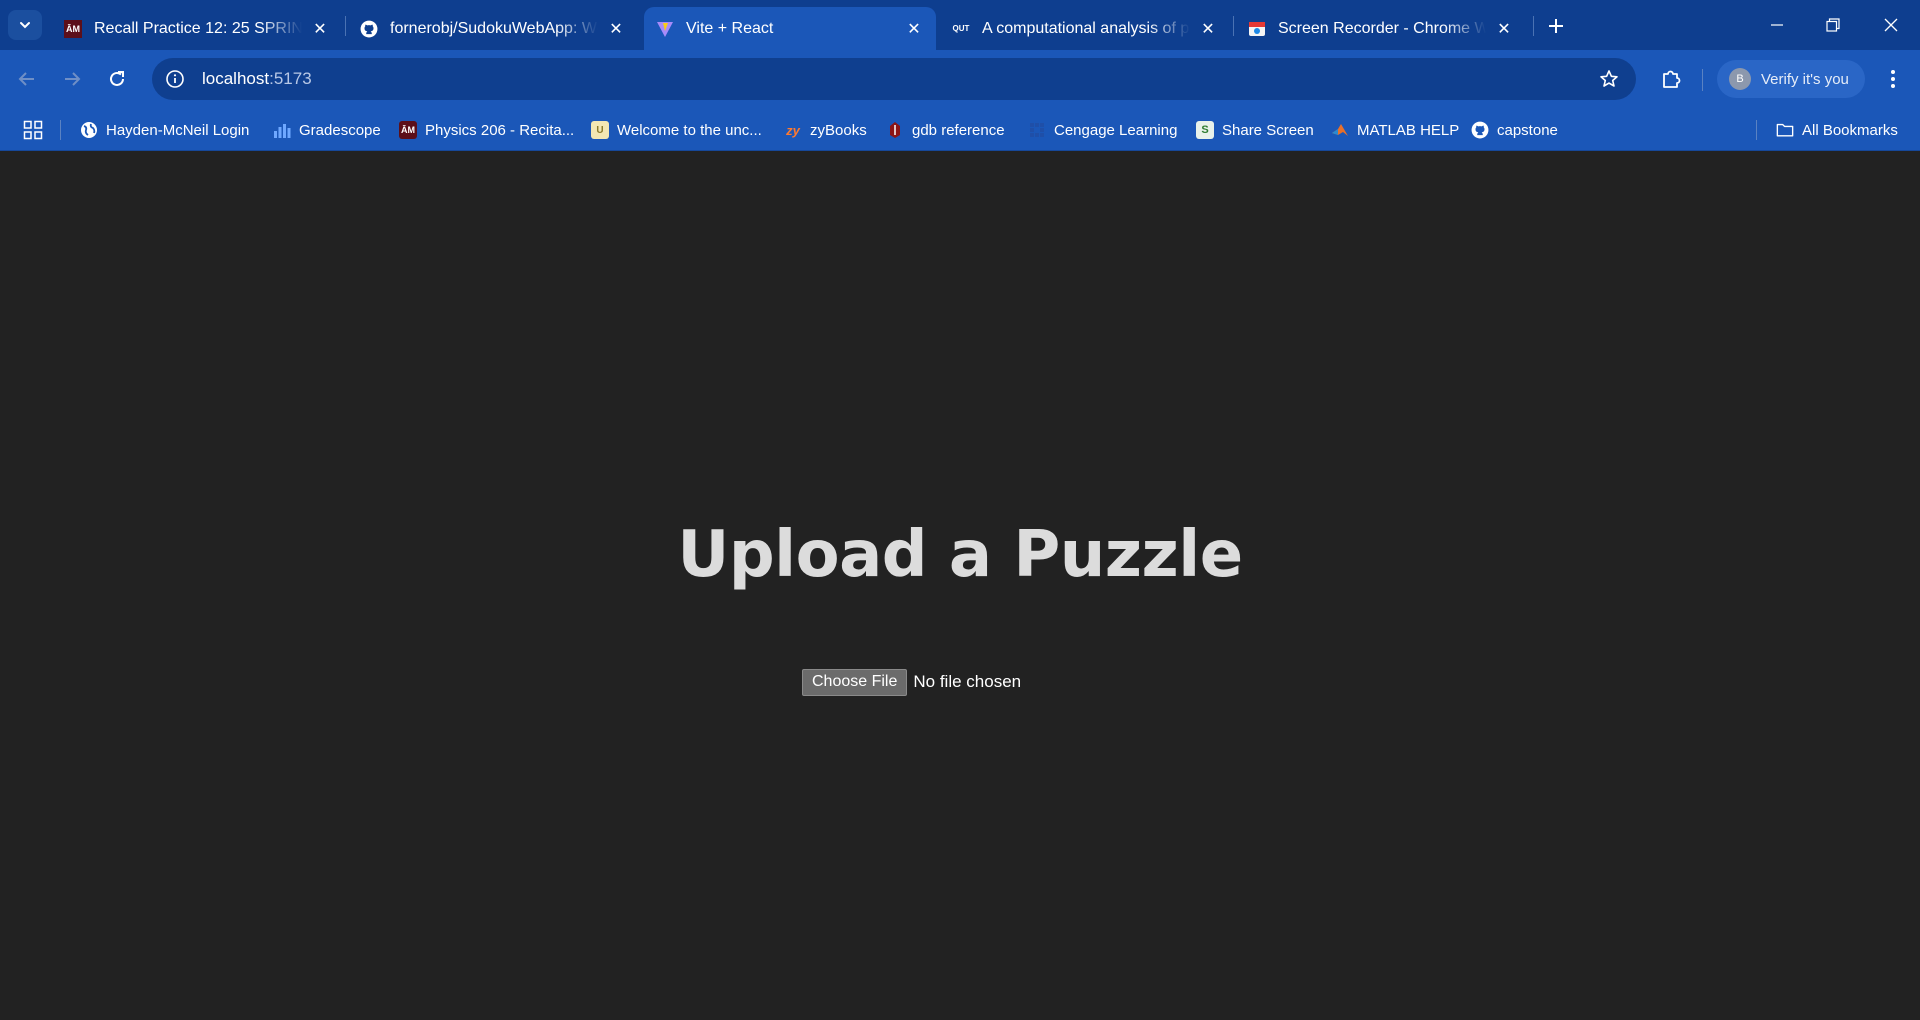  Describe the element at coordinates (961, 28) in the screenshot. I see `qut-icon: QUT` at that location.